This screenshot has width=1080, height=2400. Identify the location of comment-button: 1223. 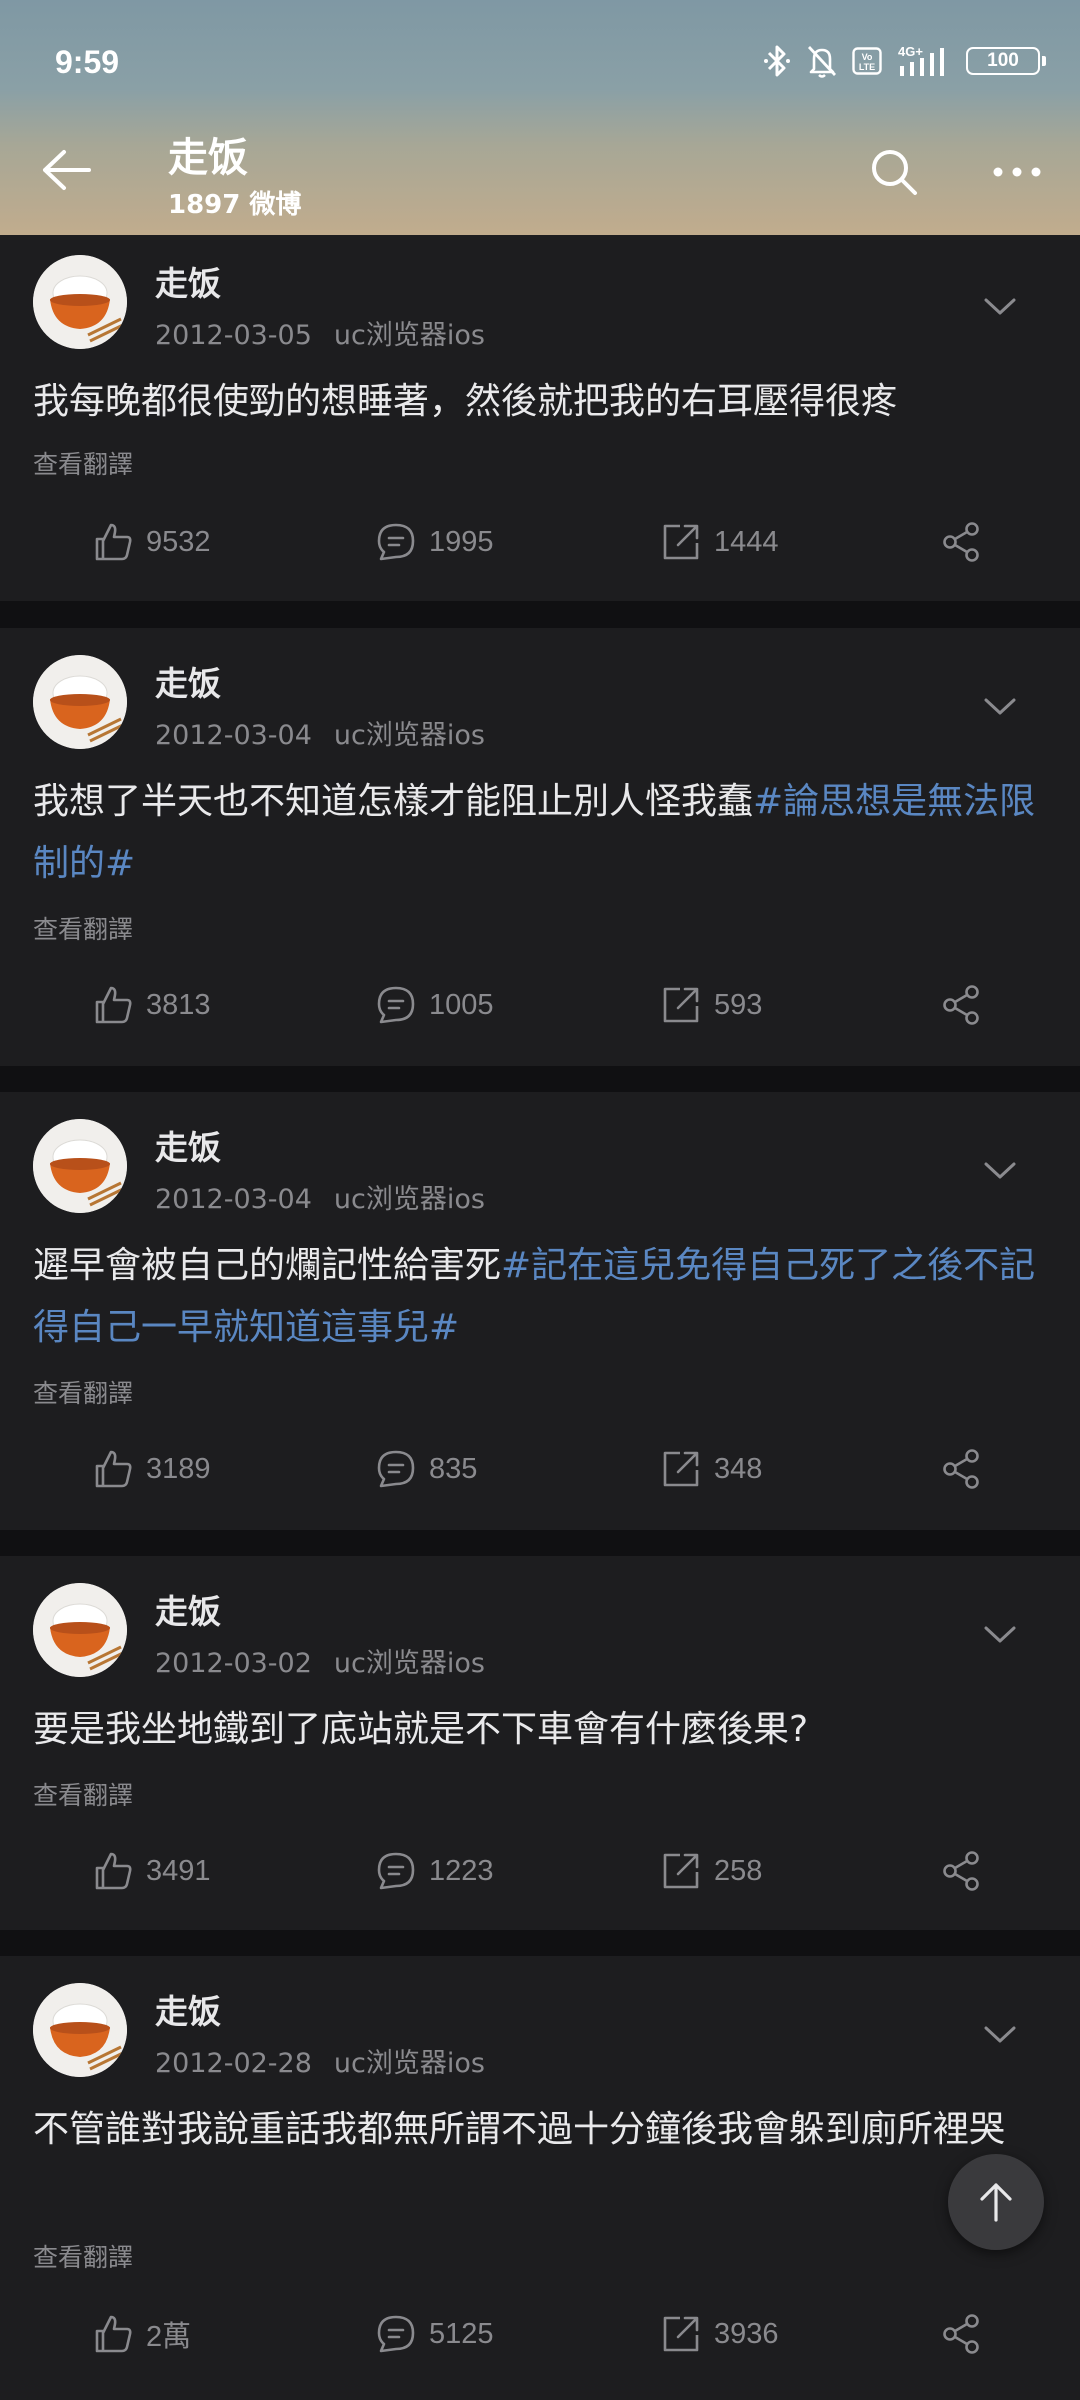
(434, 1871).